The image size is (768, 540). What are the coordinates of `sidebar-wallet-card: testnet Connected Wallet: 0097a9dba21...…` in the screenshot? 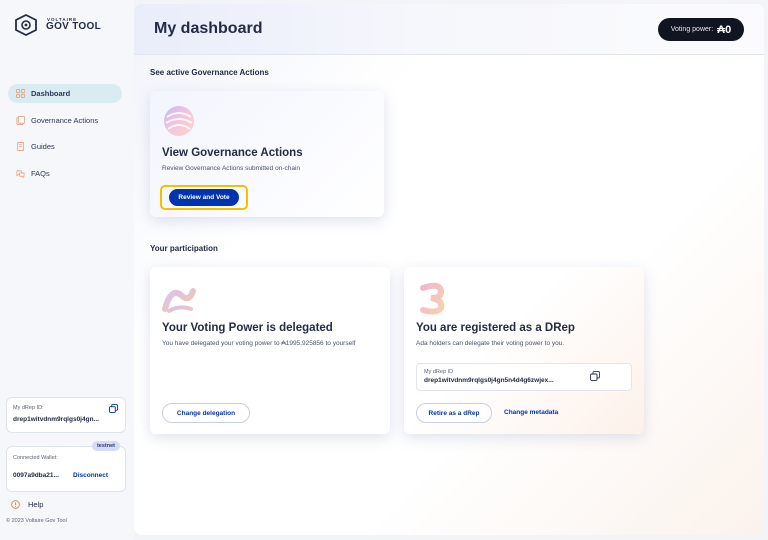 It's located at (66, 466).